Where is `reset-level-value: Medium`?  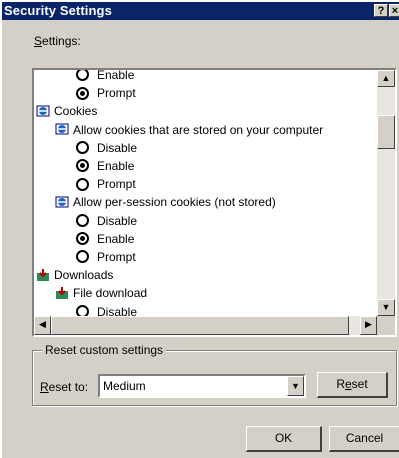
reset-level-value: Medium is located at coordinates (124, 386).